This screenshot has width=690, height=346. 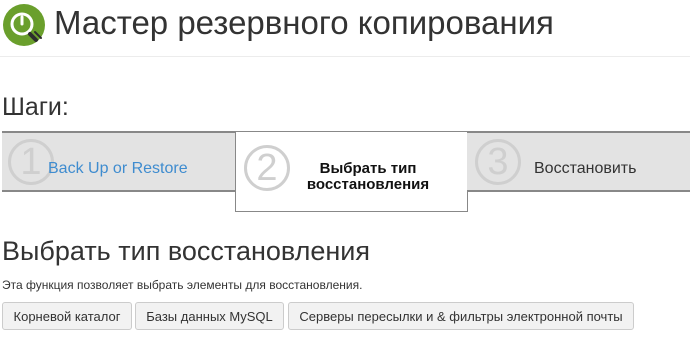 What do you see at coordinates (585, 168) in the screenshot?
I see `step-3-label: Восстановить` at bounding box center [585, 168].